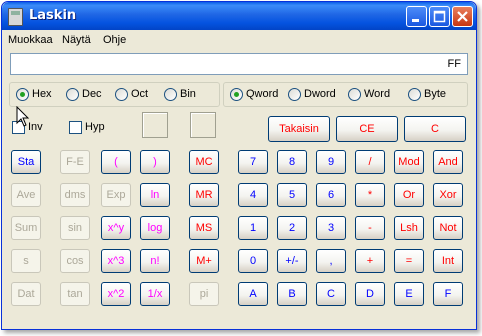 The image size is (482, 336). I want to click on right-paren-button: ), so click(155, 162).